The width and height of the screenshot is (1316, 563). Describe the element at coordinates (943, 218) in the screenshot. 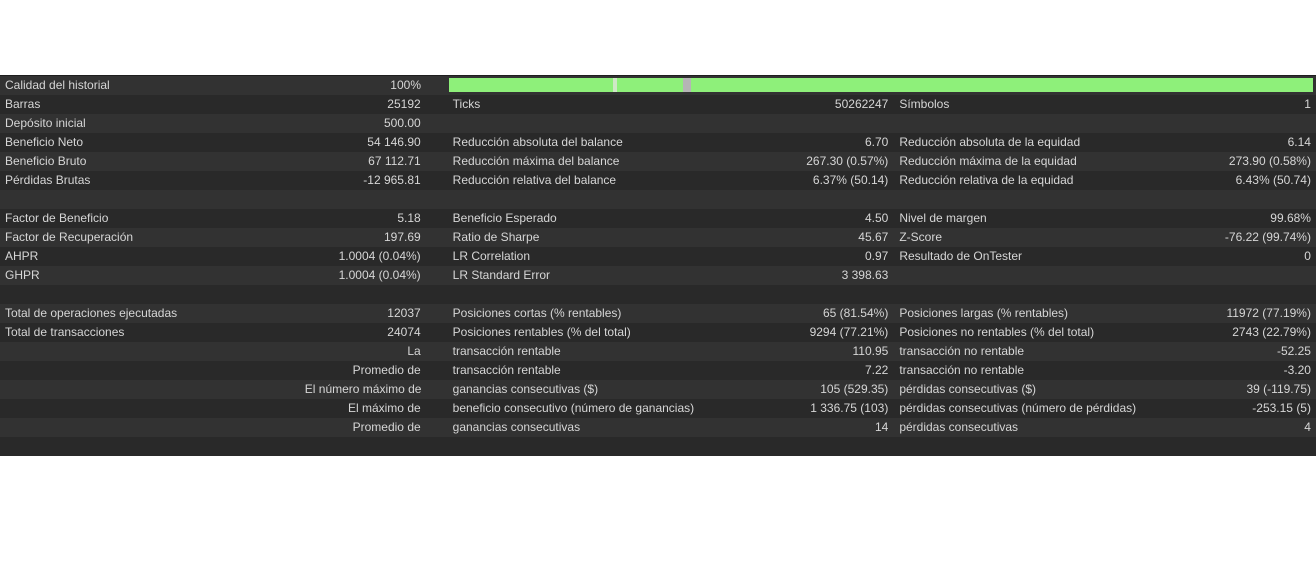

I see `stat-label-c3: Nivel de margen` at that location.